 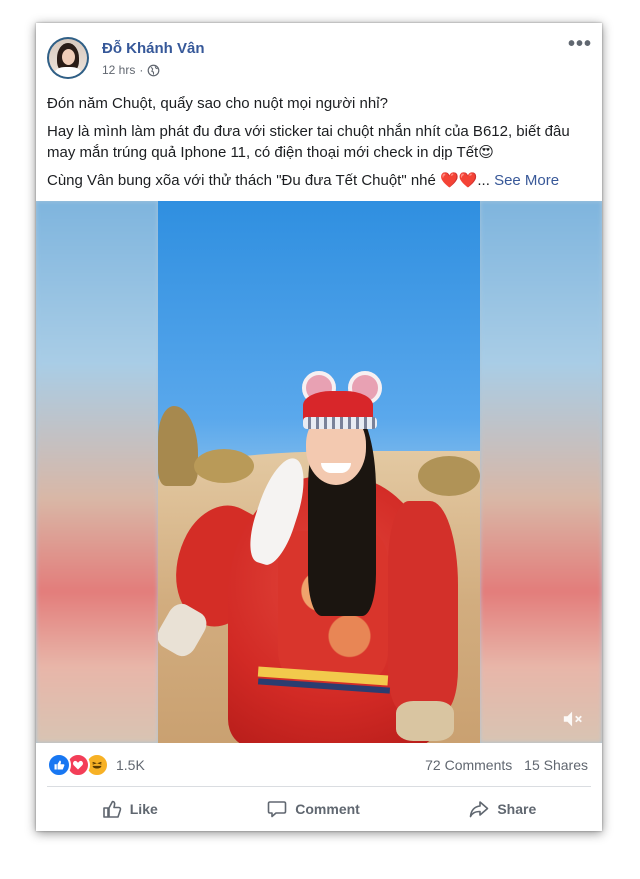 I want to click on more-options-icon: •••, so click(x=580, y=44).